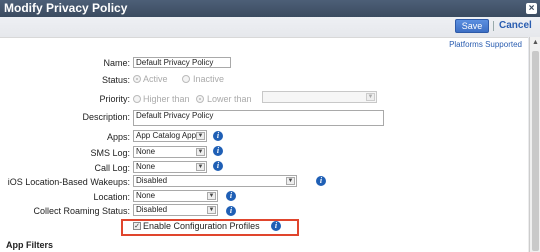 The image size is (540, 252). What do you see at coordinates (201, 226) in the screenshot?
I see `config-profiles-label: Enable Configuration Profiles` at bounding box center [201, 226].